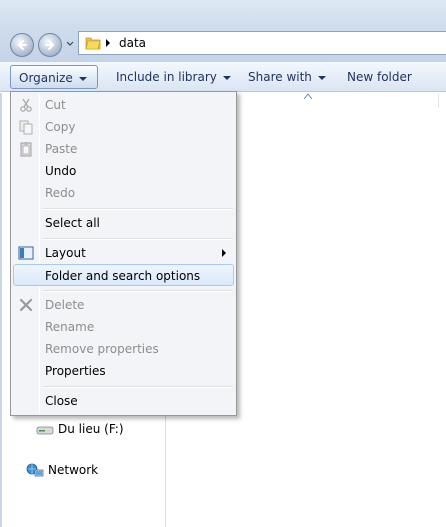  I want to click on organize-button: Organize, so click(54, 77).